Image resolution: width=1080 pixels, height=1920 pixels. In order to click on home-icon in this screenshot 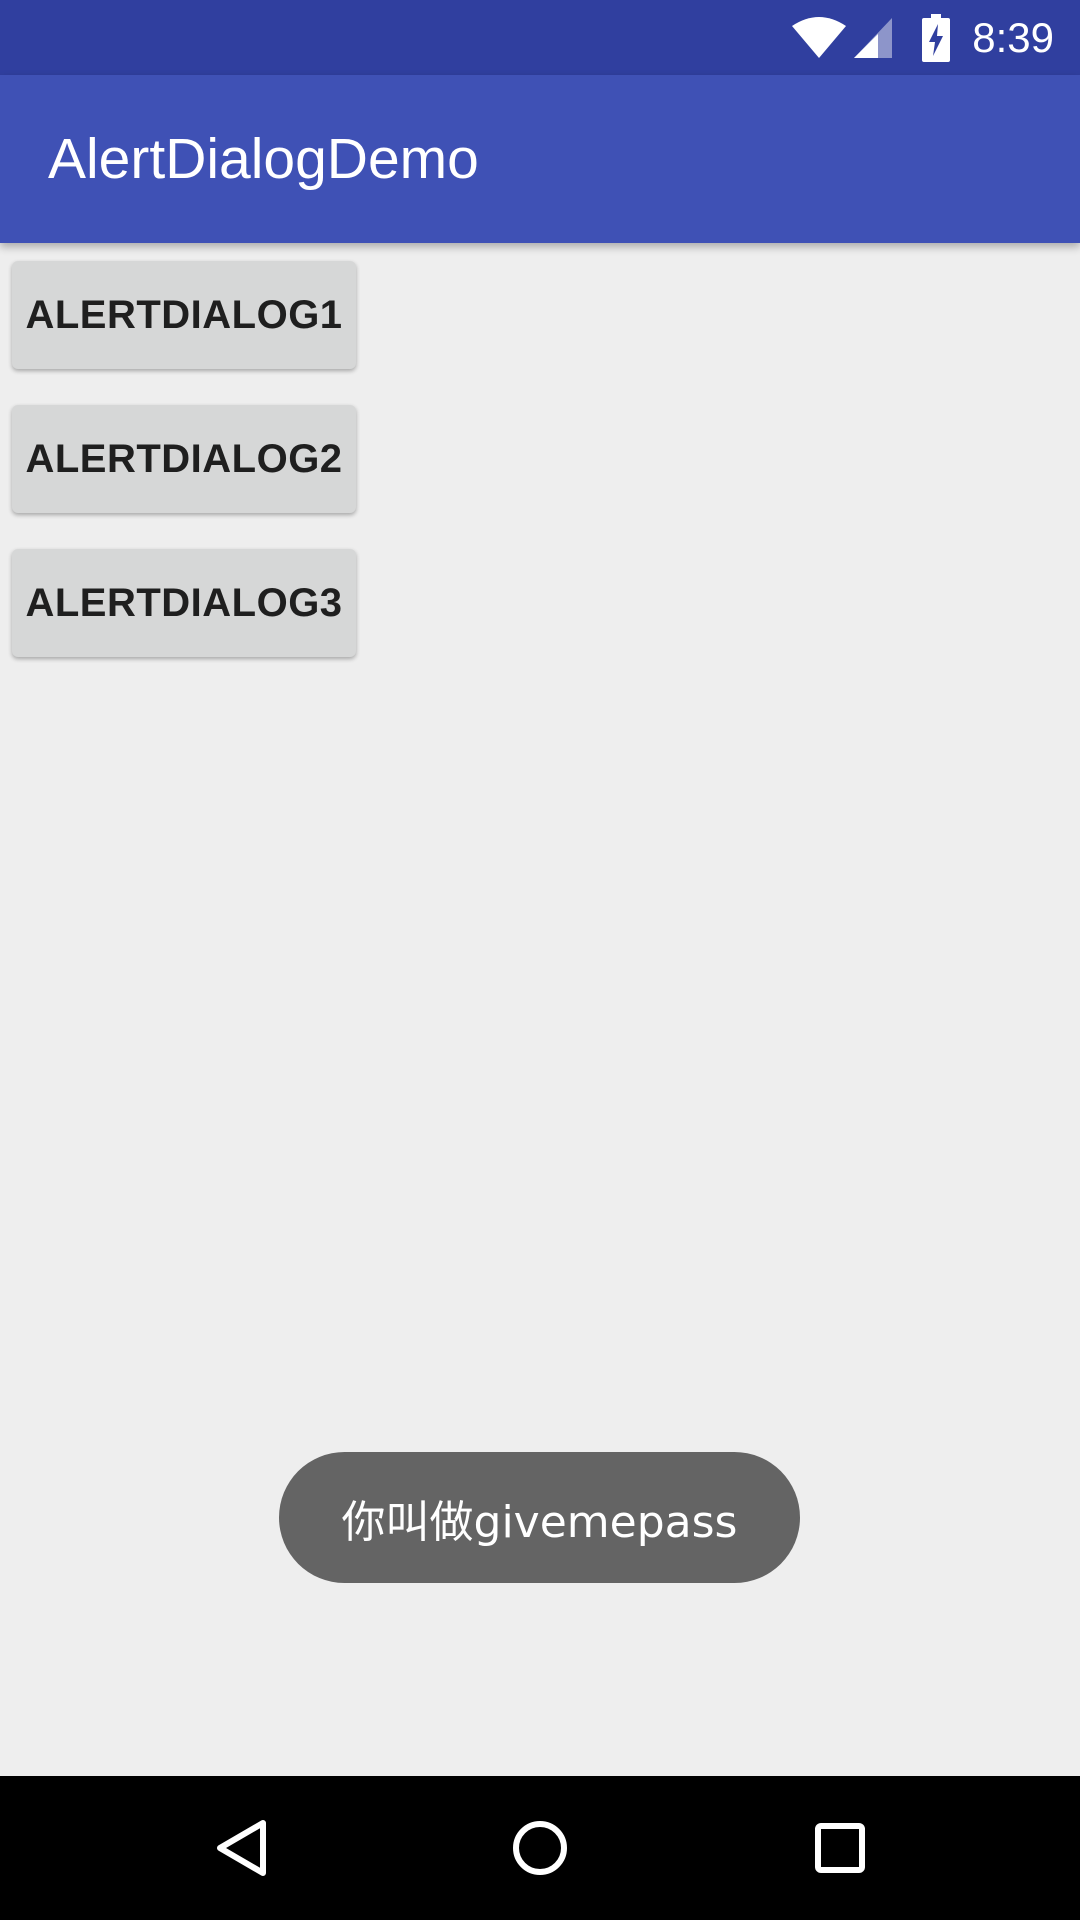, I will do `click(540, 1848)`.